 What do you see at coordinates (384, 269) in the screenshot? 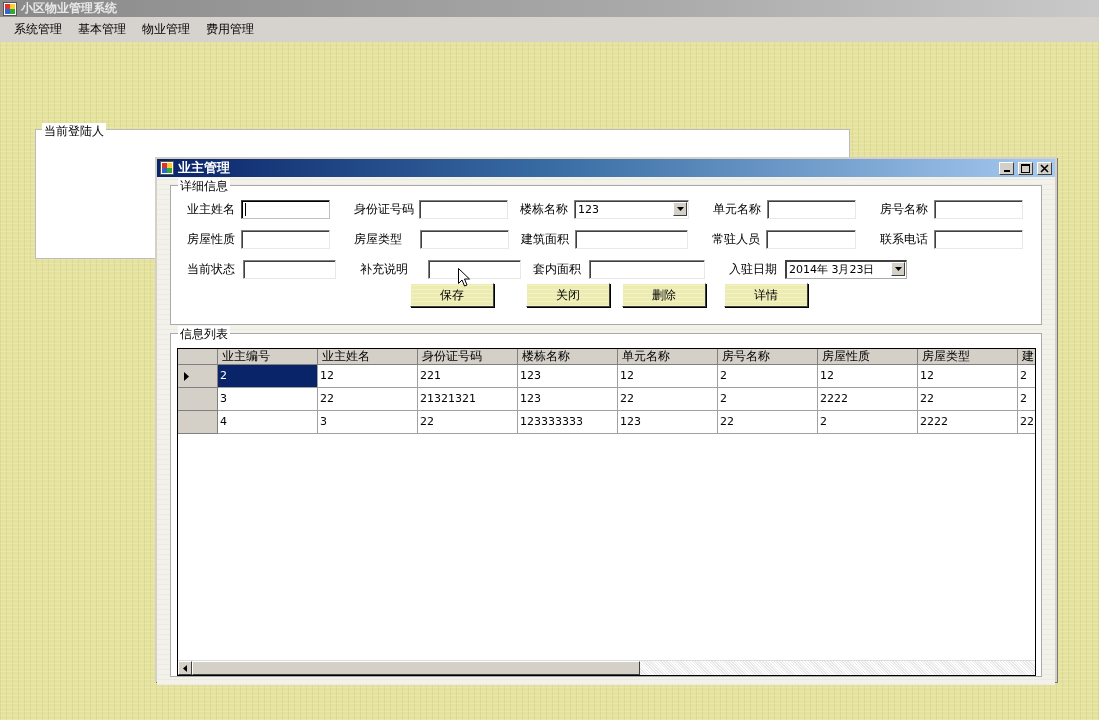
I see `field-label: 补充说明` at bounding box center [384, 269].